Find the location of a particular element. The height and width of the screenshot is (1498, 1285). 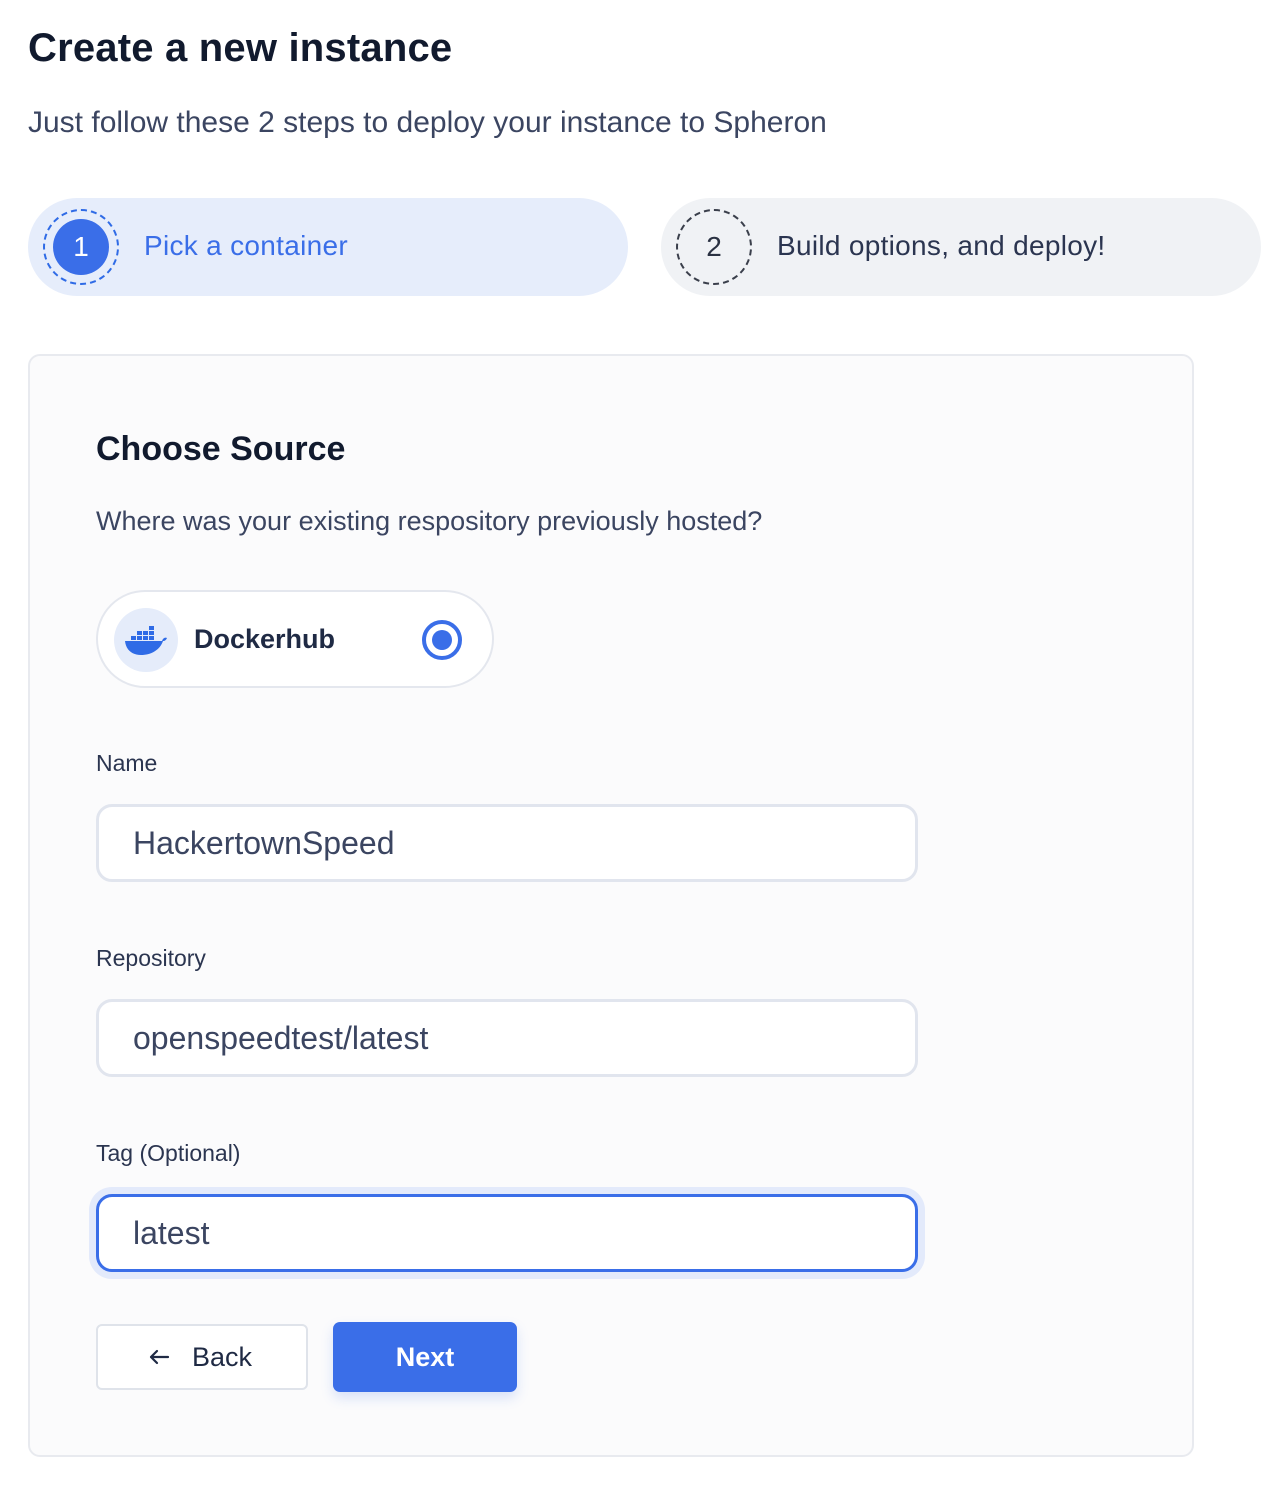

source-option-dockerhub: Dockerhub is located at coordinates (295, 639).